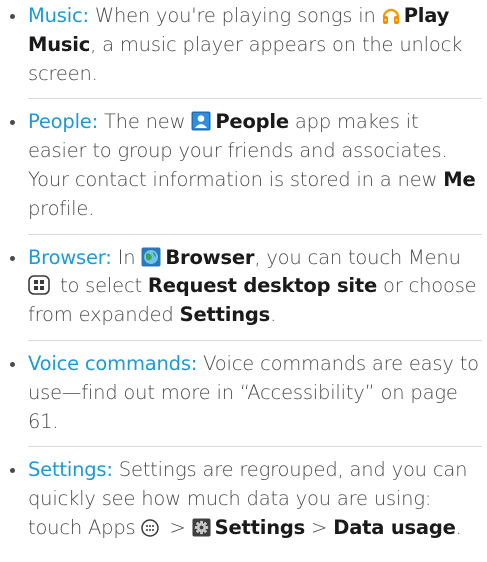  Describe the element at coordinates (150, 528) in the screenshot. I see `apps-grid-icon` at that location.